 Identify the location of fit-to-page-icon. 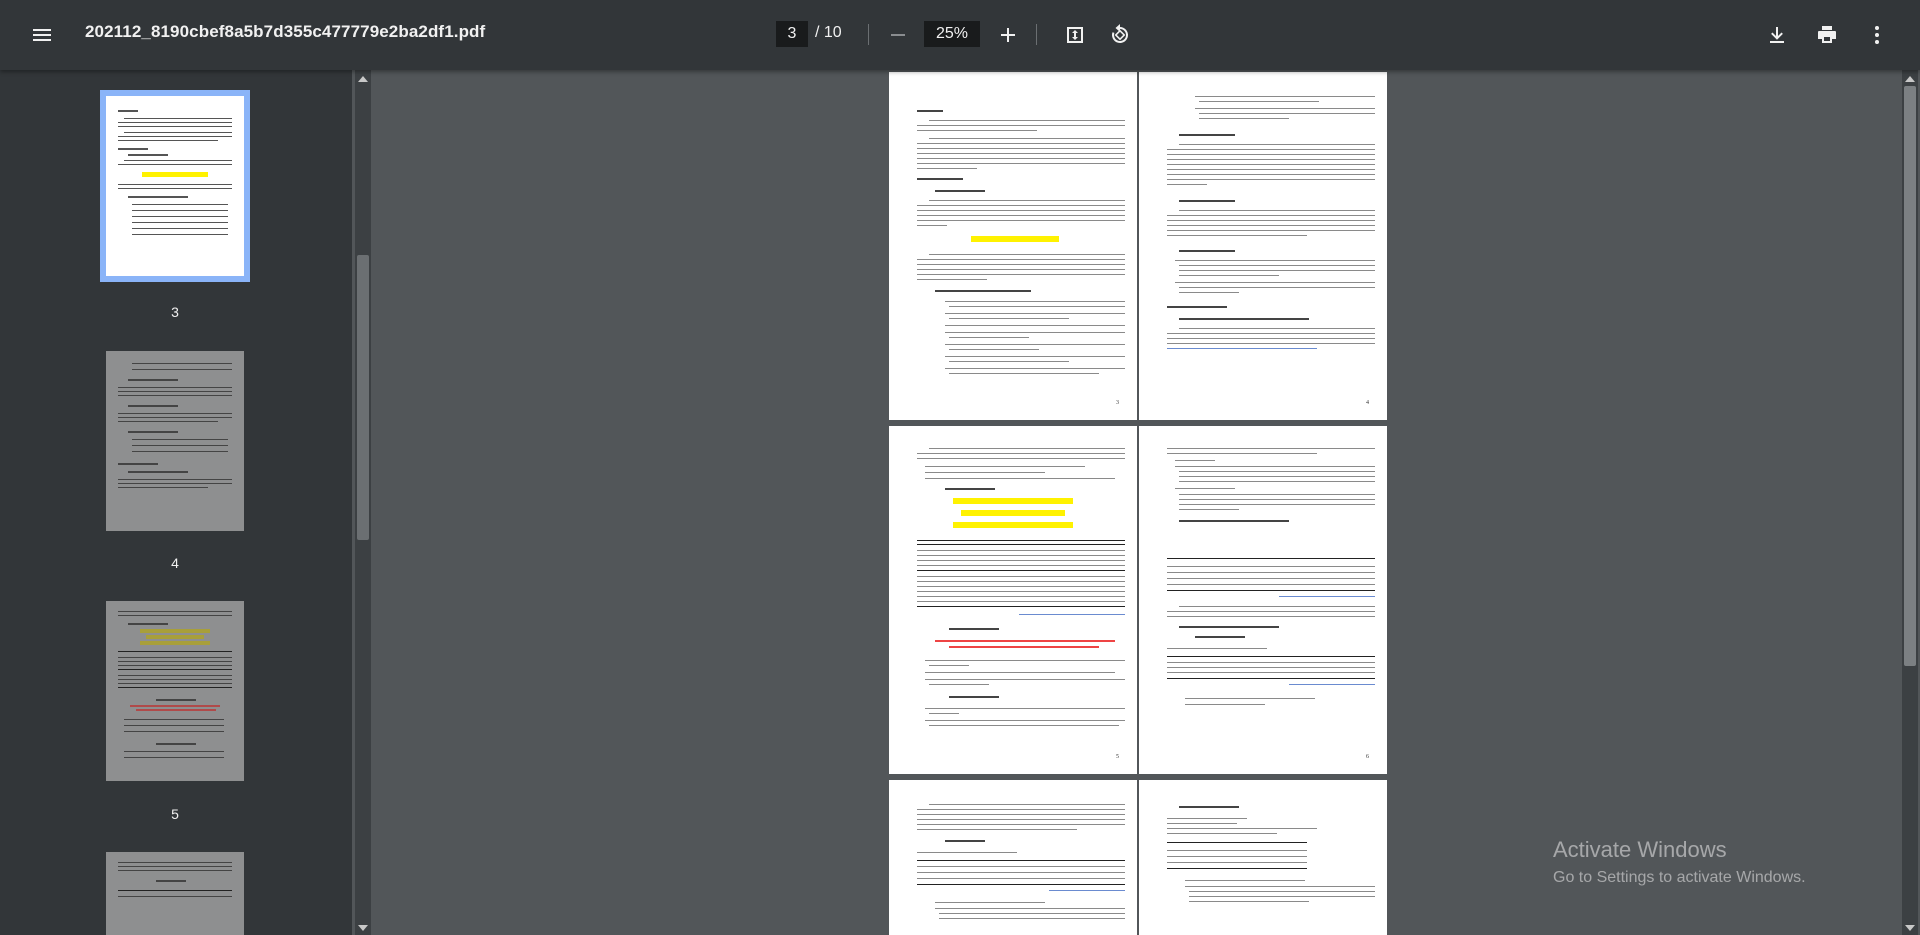
(1075, 35).